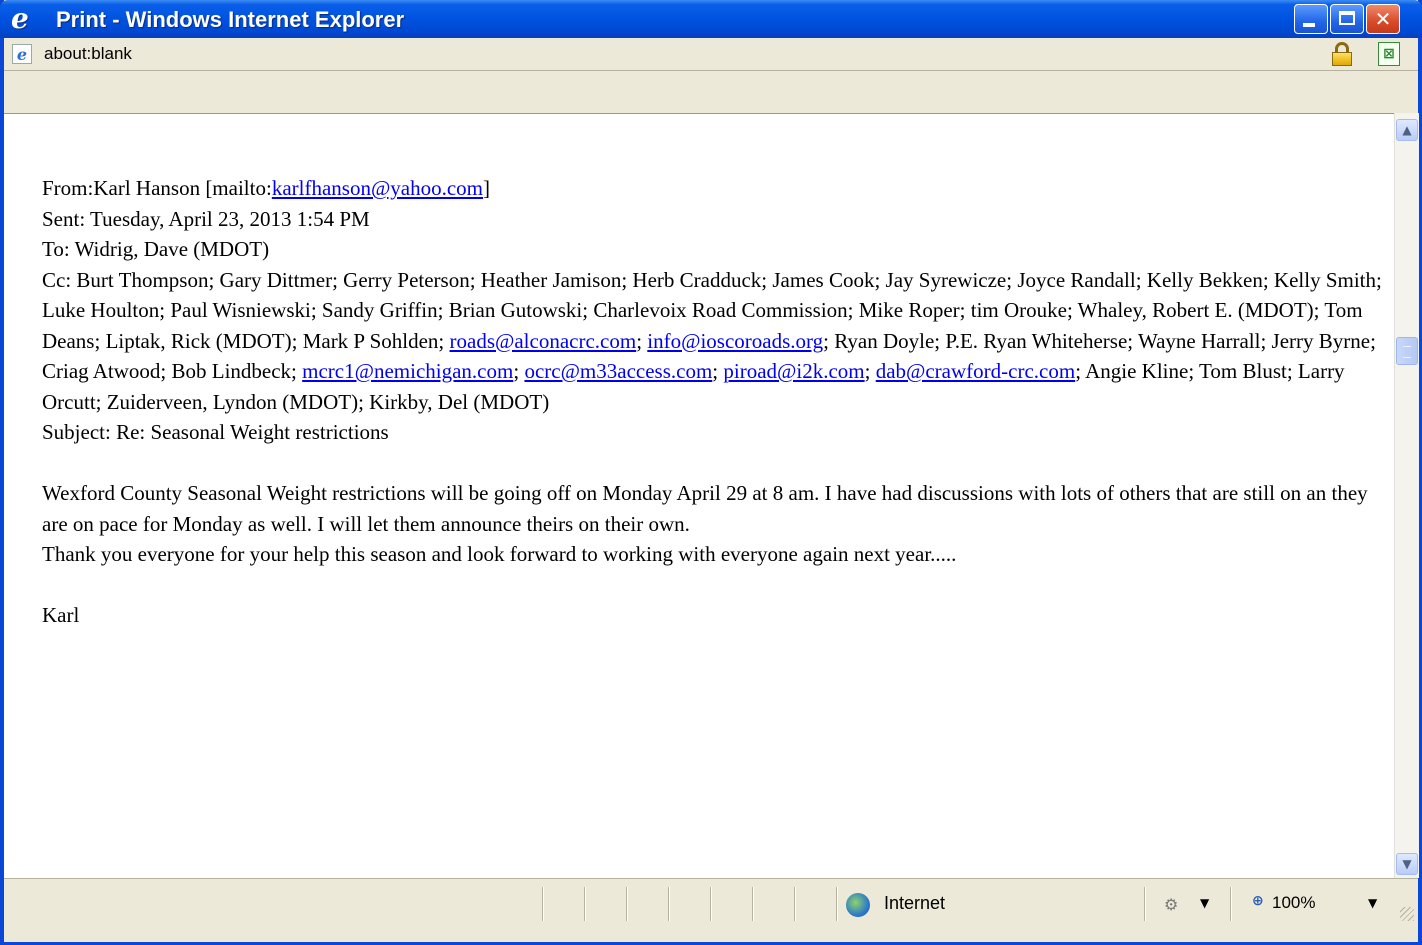 The image size is (1422, 945). What do you see at coordinates (206, 218) in the screenshot?
I see `sent-line: Sent: Tuesday, April 23, 2013 1:54 PM` at bounding box center [206, 218].